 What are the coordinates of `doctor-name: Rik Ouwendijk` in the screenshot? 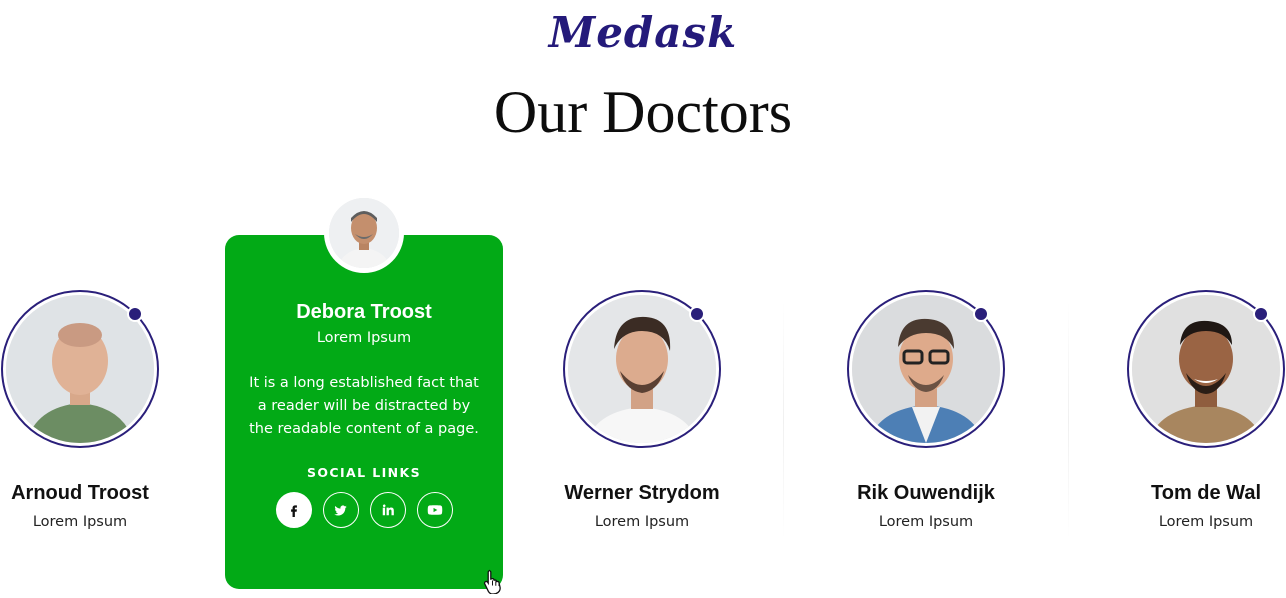 It's located at (926, 493).